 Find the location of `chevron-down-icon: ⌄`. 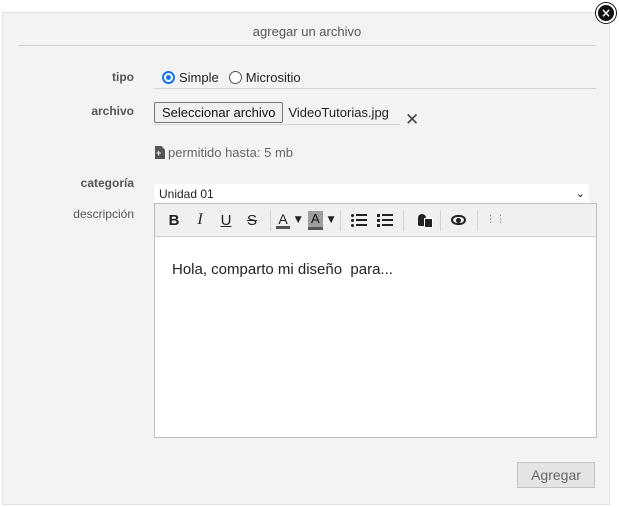

chevron-down-icon: ⌄ is located at coordinates (580, 193).